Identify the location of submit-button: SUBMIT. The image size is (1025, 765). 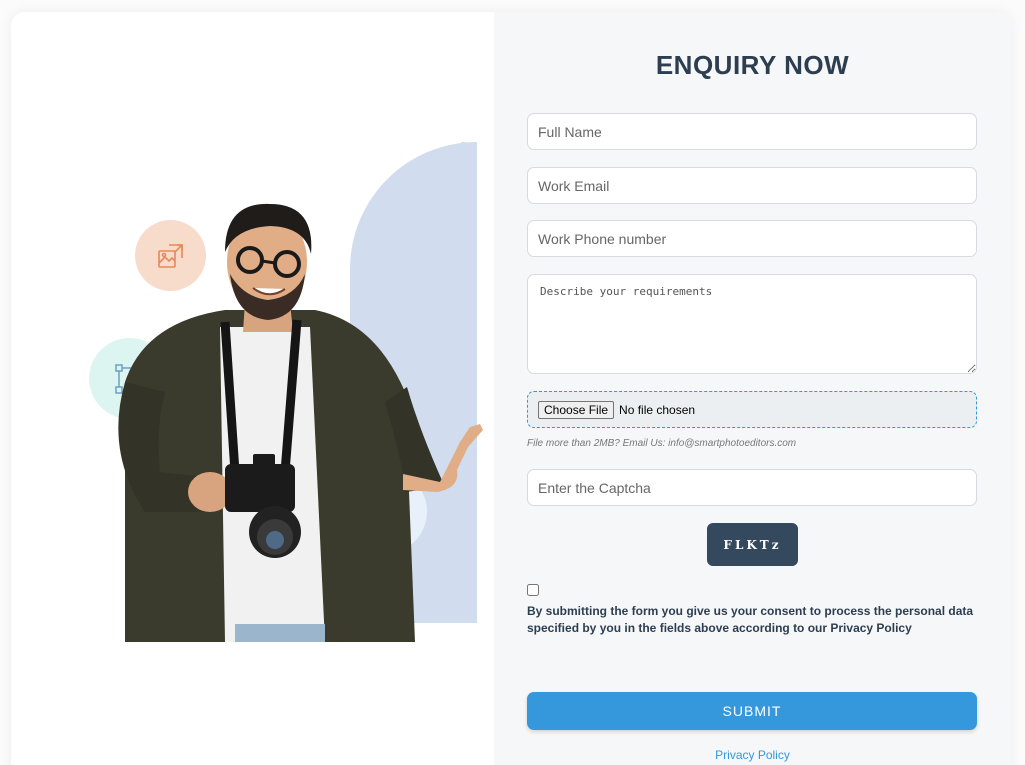
(752, 711).